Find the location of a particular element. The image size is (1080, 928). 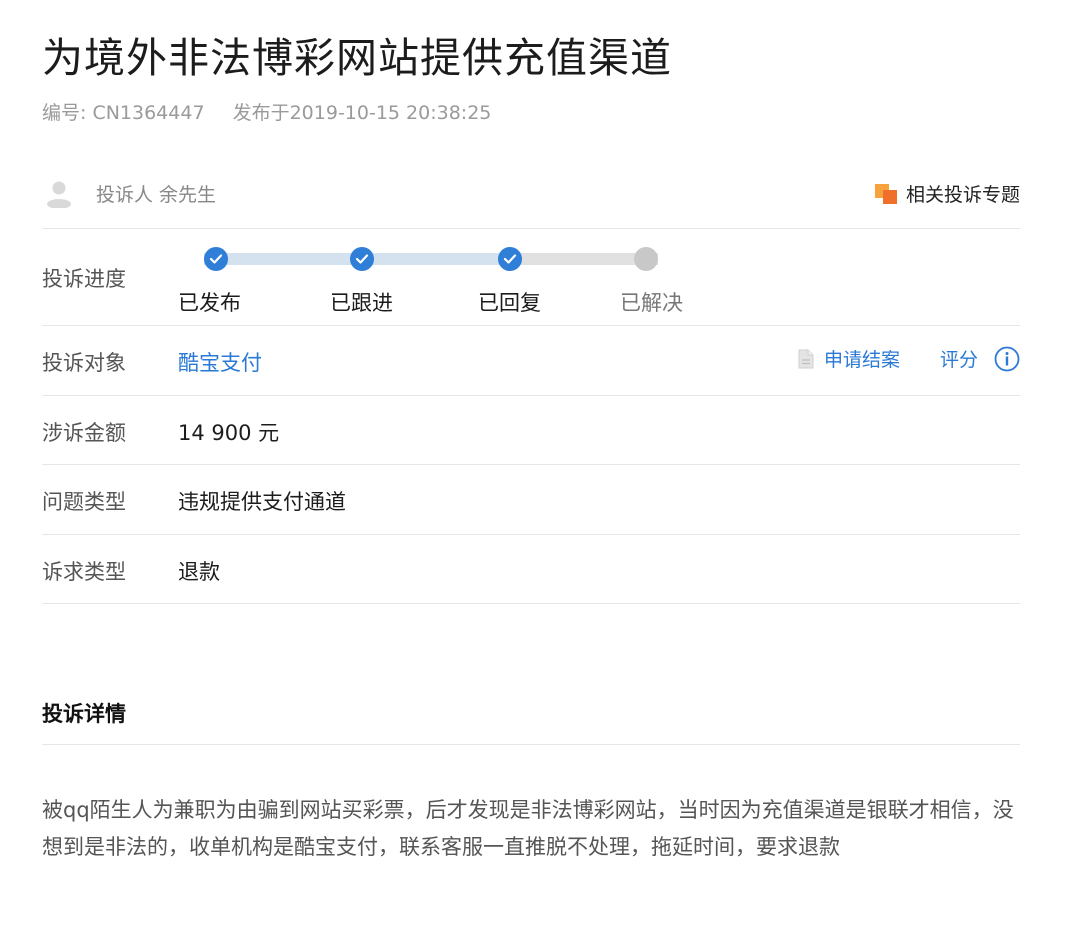

problem-type-label: 问题类型 is located at coordinates (84, 502).